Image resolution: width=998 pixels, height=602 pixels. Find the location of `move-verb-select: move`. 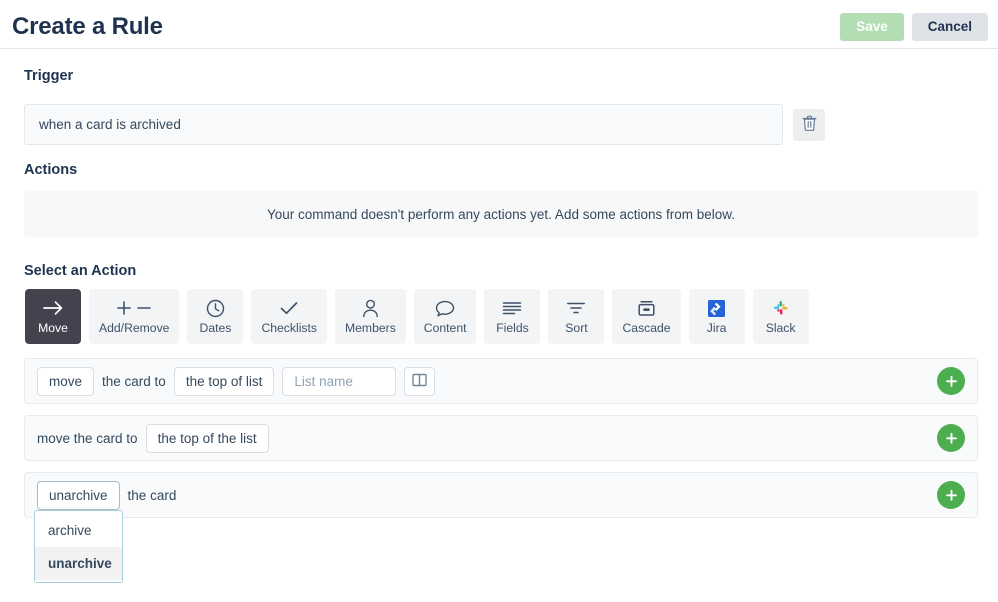

move-verb-select: move is located at coordinates (66, 381).